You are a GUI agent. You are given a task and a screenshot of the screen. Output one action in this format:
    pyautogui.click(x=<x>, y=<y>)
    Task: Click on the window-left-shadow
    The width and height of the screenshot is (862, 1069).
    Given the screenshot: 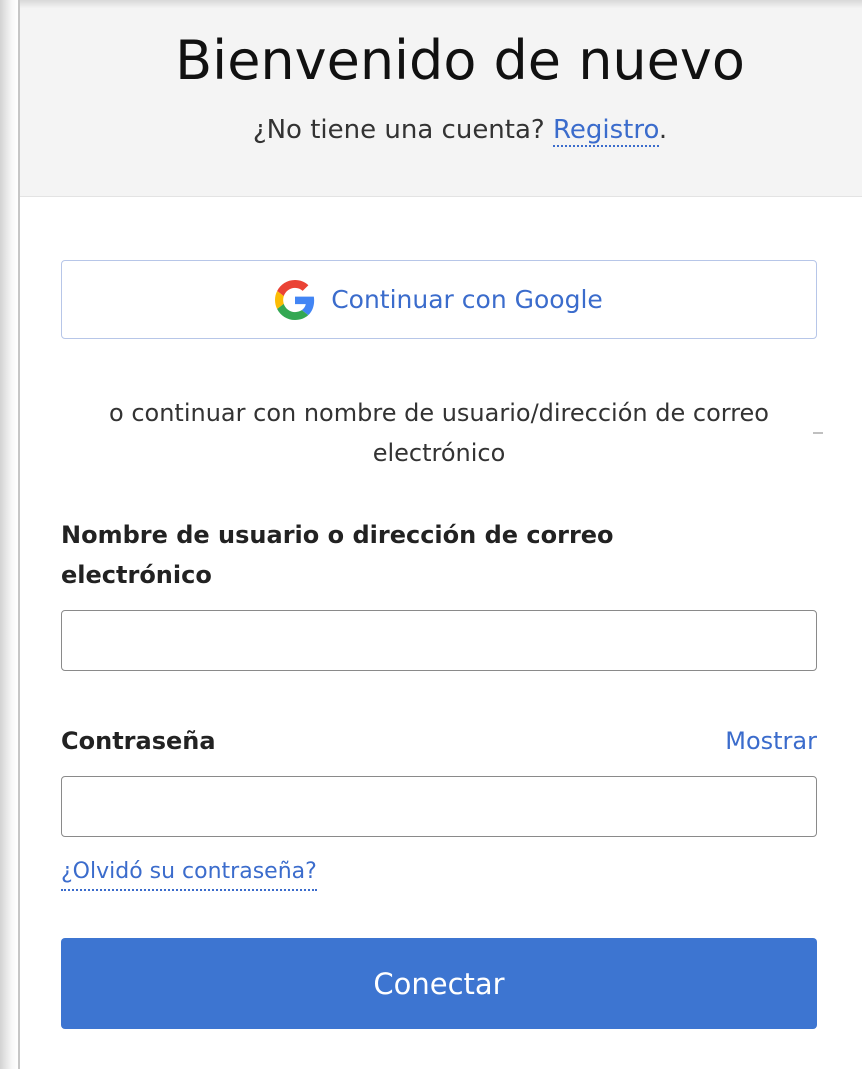 What is the action you would take?
    pyautogui.click(x=9, y=534)
    